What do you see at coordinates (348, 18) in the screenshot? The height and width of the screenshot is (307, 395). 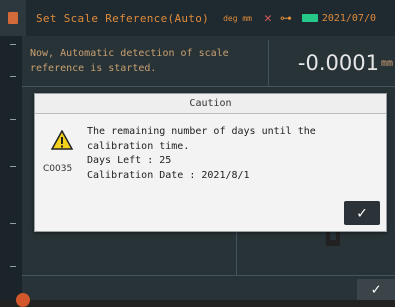 I see `date-display: 2021/07/0` at bounding box center [348, 18].